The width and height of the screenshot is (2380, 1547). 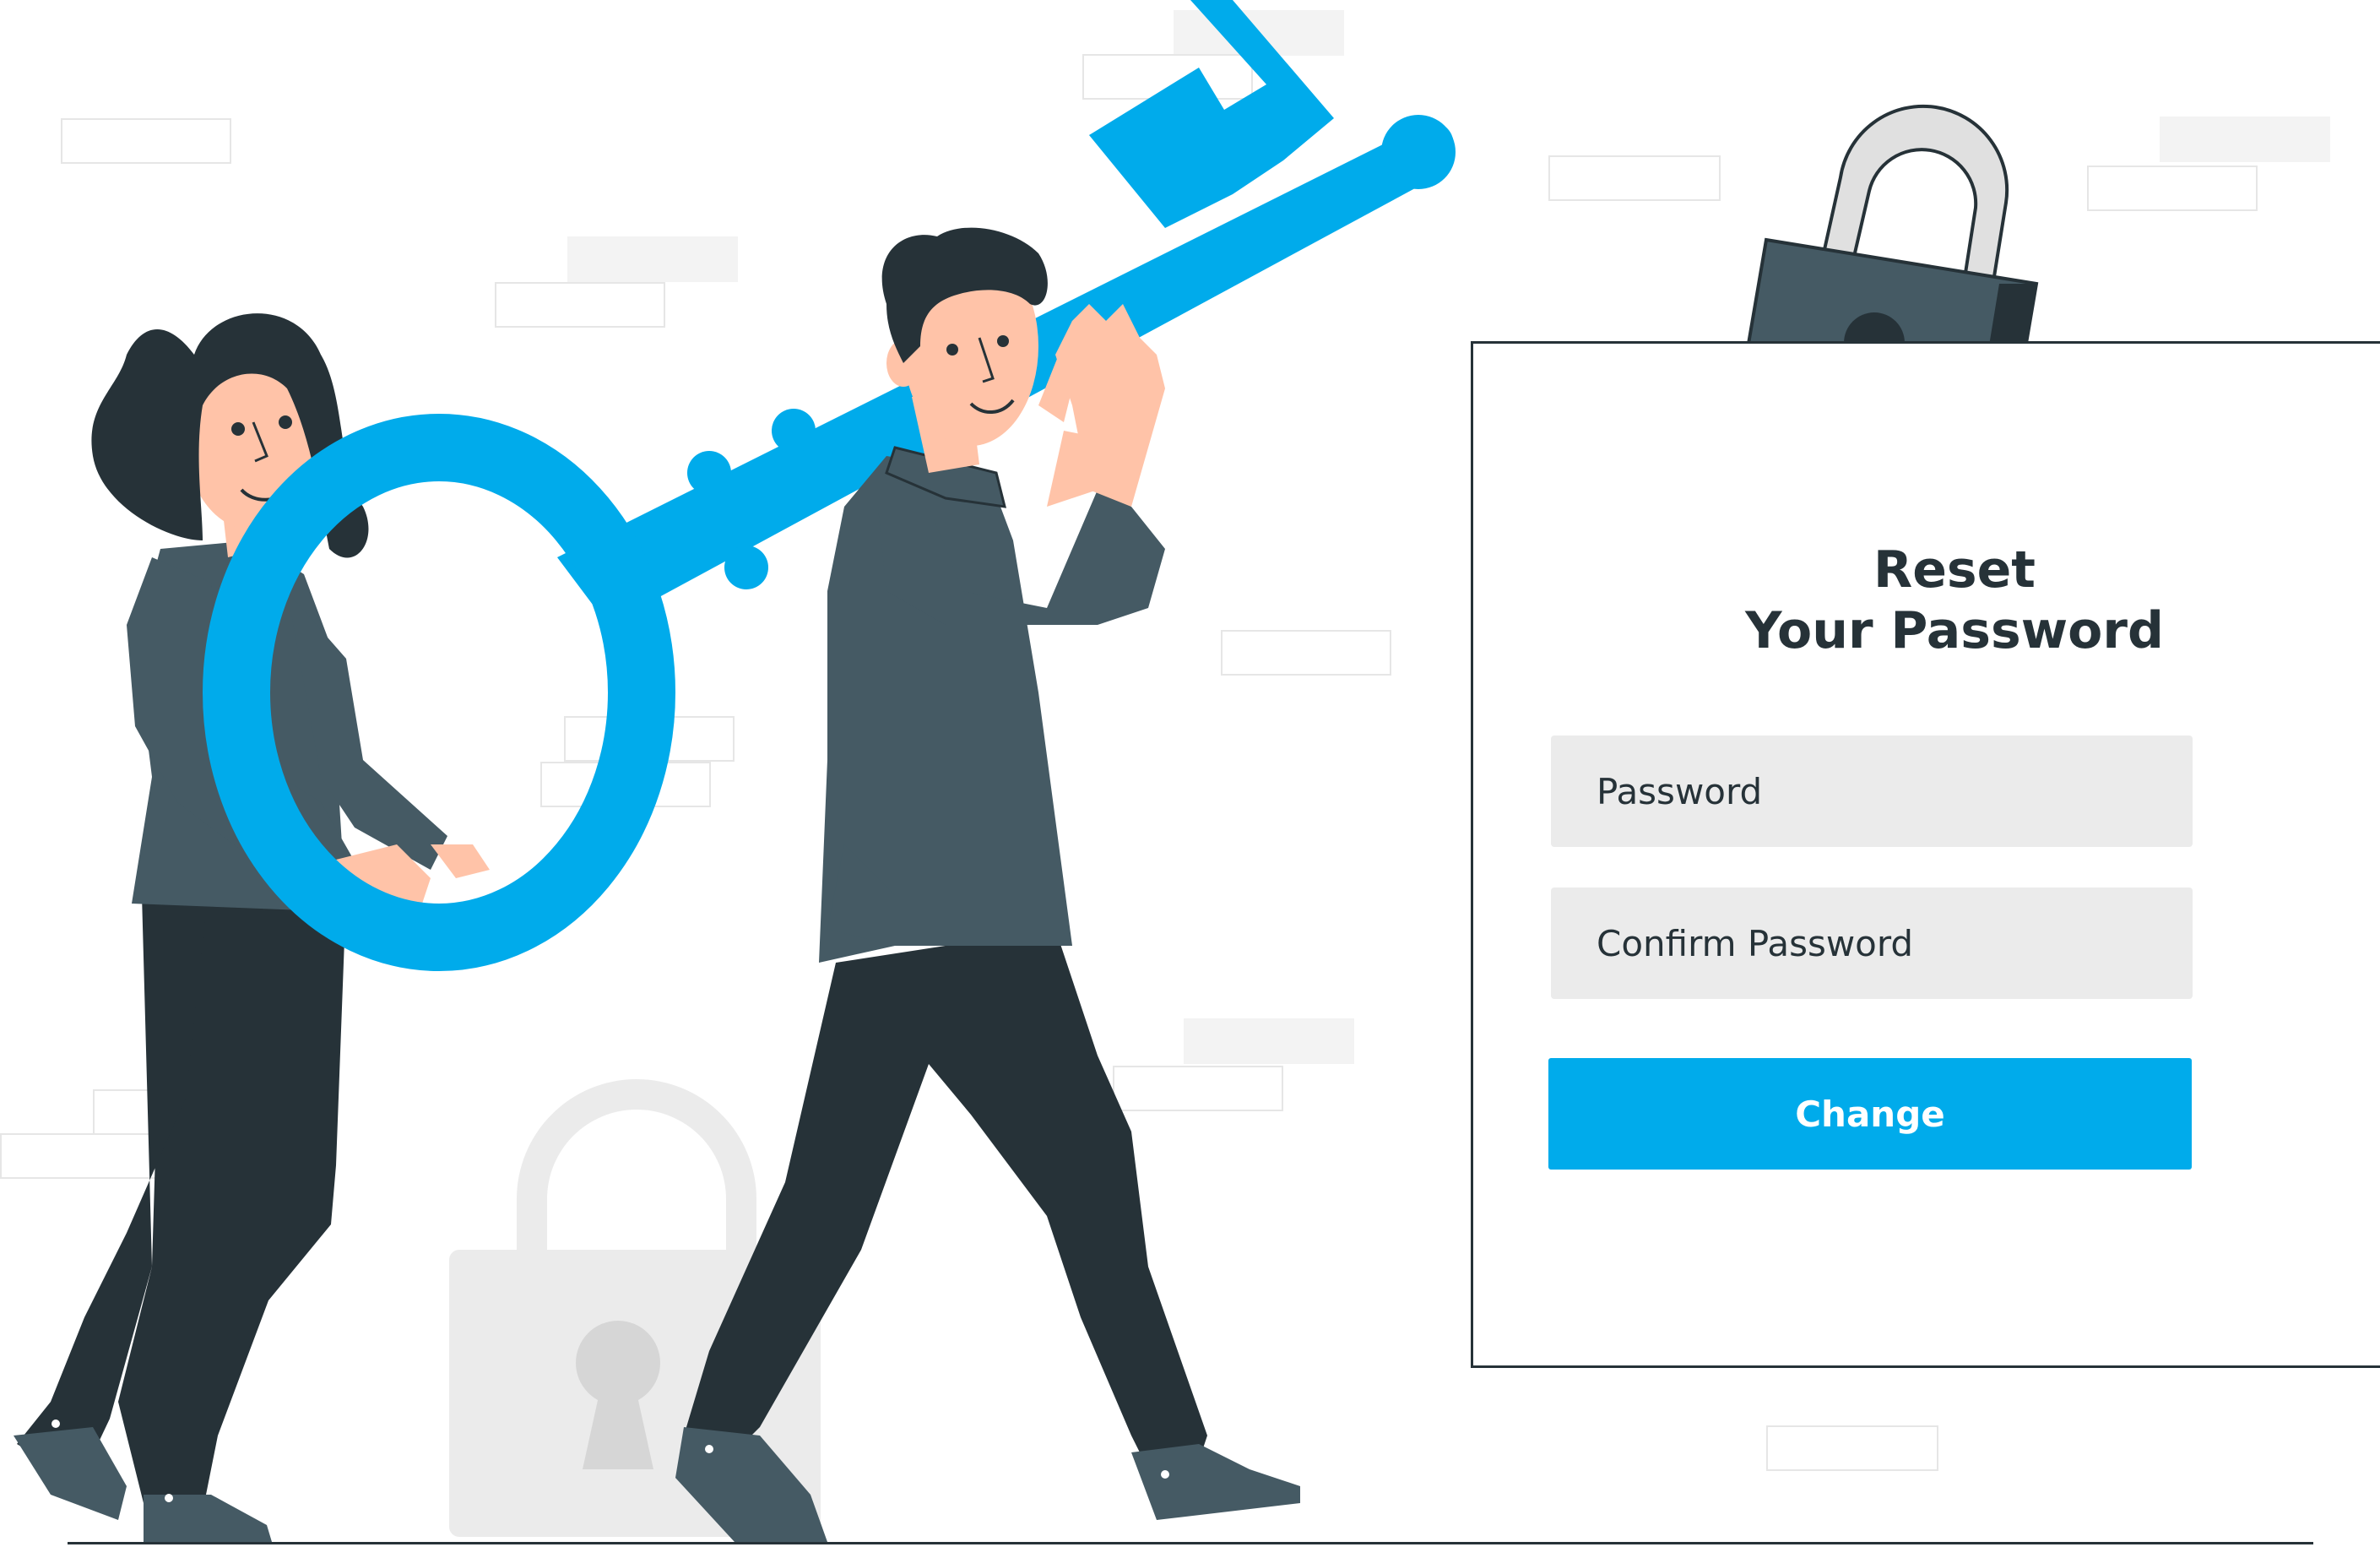 What do you see at coordinates (1954, 570) in the screenshot?
I see `title-line-1: Reset` at bounding box center [1954, 570].